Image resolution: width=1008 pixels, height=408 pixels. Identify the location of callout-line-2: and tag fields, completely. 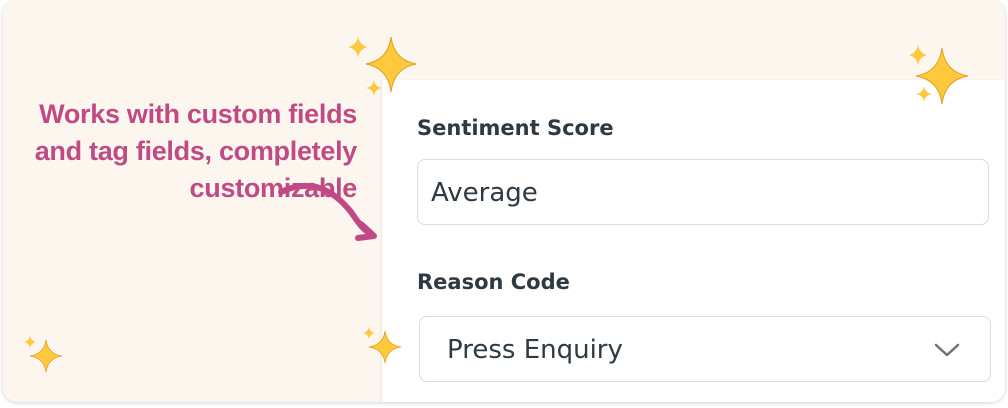
(196, 151).